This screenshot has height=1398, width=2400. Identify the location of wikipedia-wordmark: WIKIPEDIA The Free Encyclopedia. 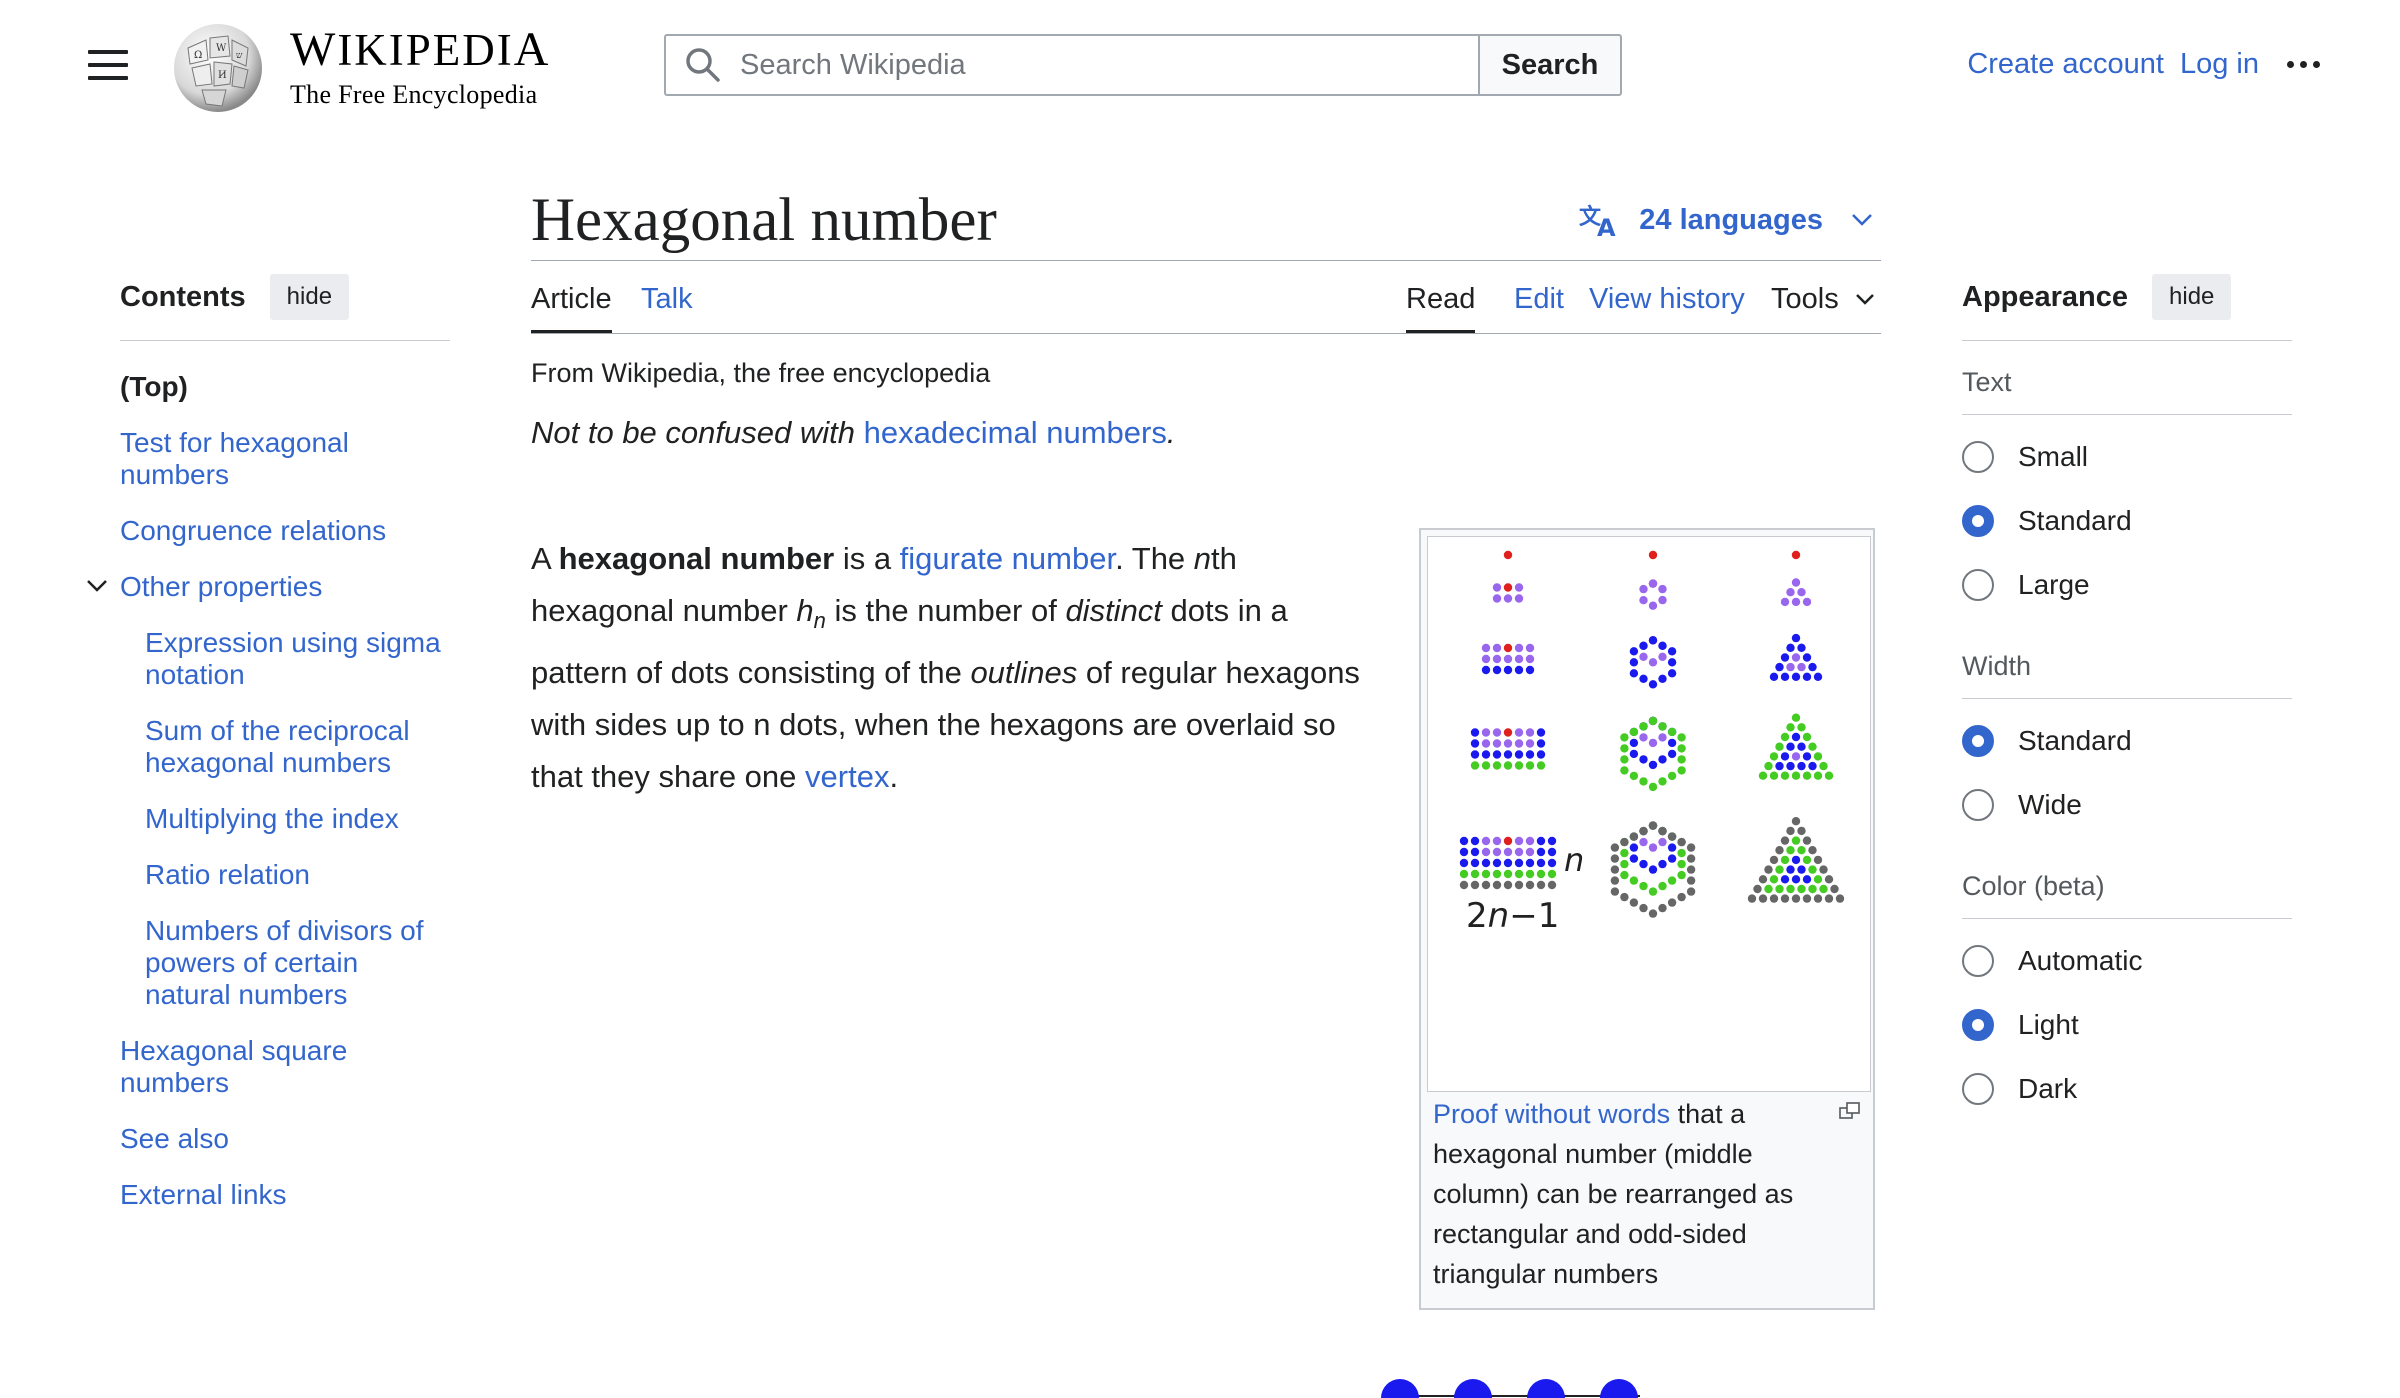
(420, 68).